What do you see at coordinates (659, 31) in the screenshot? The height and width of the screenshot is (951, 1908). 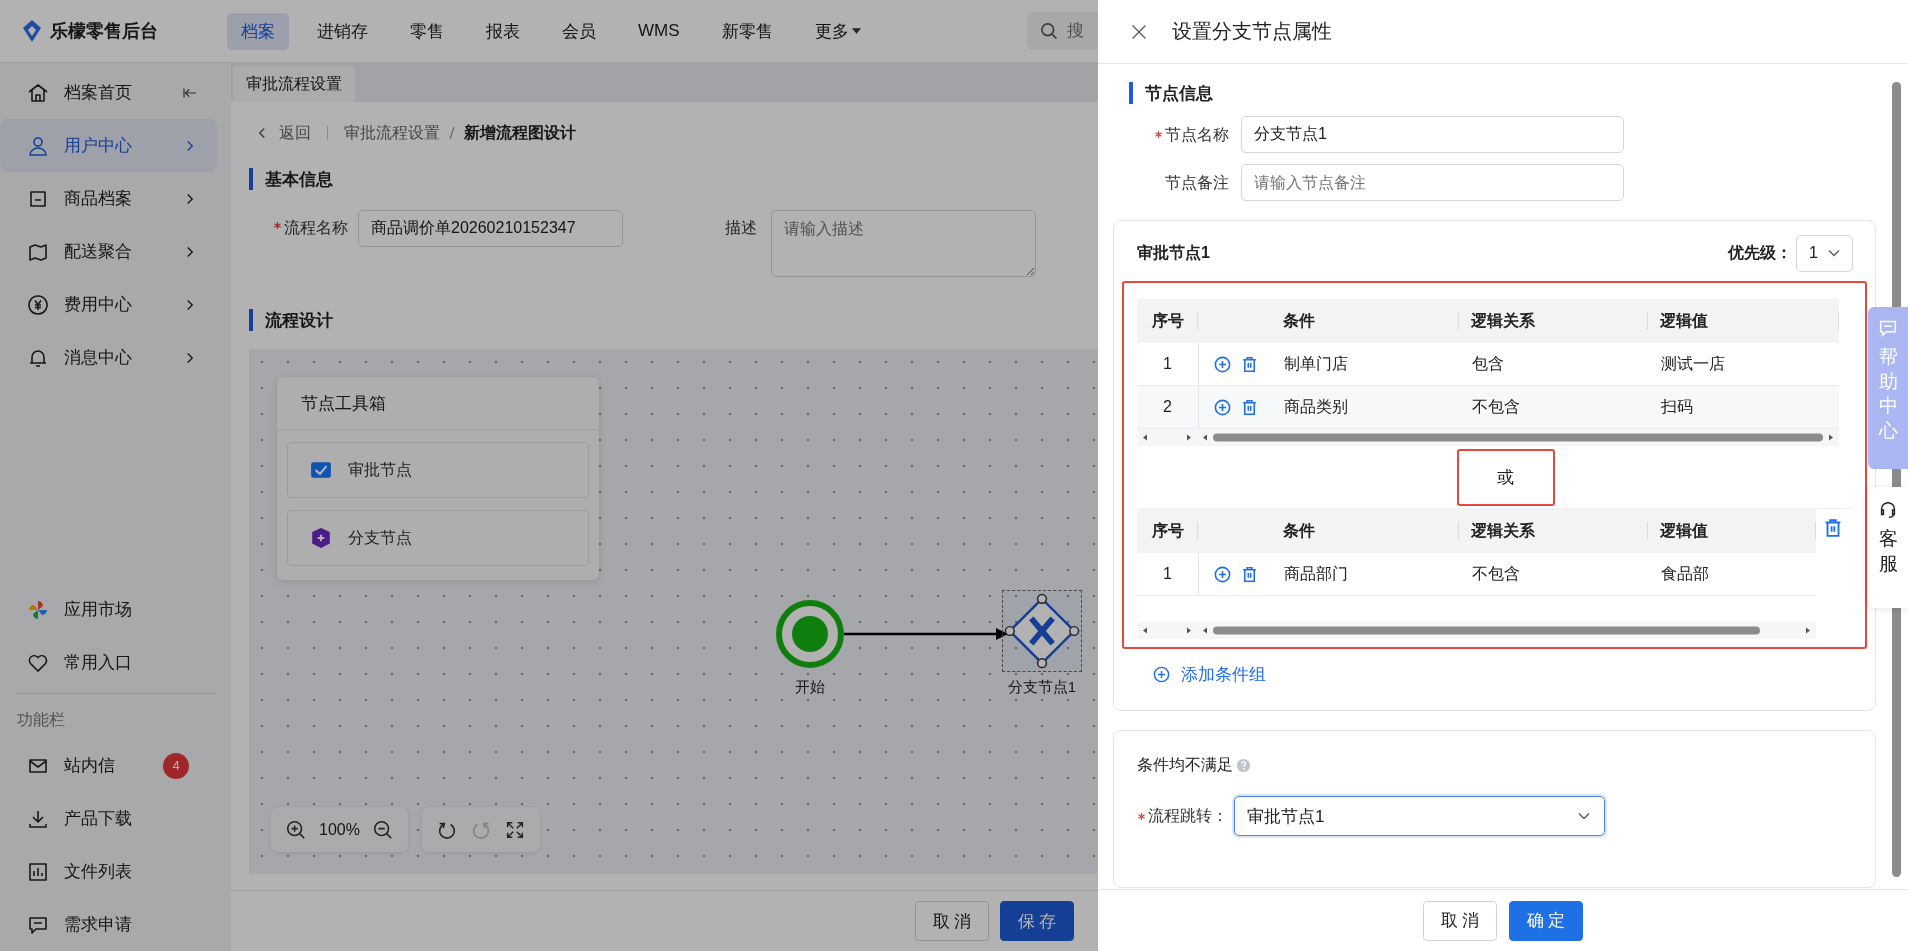 I see `nav-tab: WMS` at bounding box center [659, 31].